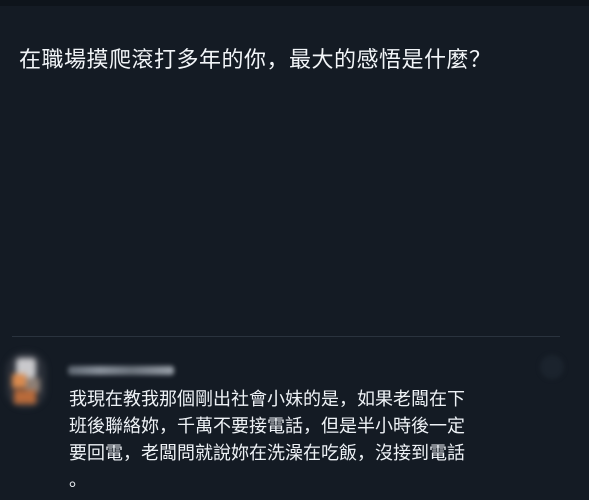 The width and height of the screenshot is (589, 500). What do you see at coordinates (294, 3) in the screenshot?
I see `top-bar` at bounding box center [294, 3].